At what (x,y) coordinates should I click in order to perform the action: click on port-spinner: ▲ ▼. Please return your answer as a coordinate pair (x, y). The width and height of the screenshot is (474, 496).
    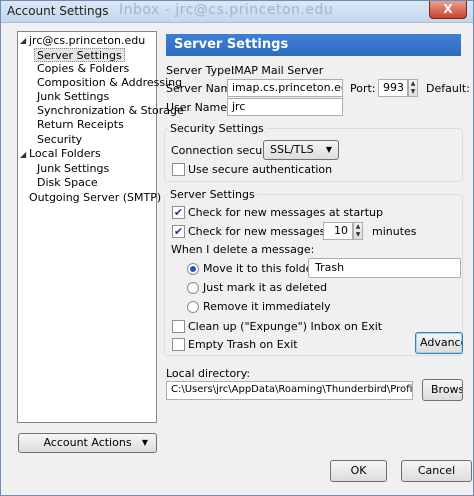
    Looking at the image, I should click on (413, 88).